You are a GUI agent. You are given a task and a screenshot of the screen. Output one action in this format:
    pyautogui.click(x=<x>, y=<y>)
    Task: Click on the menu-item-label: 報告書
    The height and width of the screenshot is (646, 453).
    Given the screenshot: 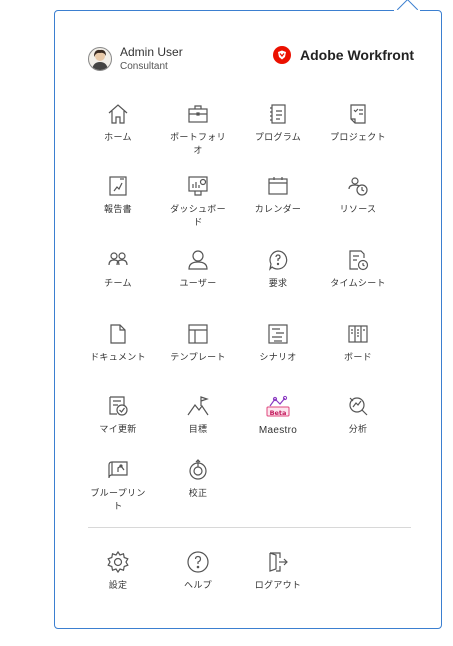 What is the action you would take?
    pyautogui.click(x=118, y=210)
    